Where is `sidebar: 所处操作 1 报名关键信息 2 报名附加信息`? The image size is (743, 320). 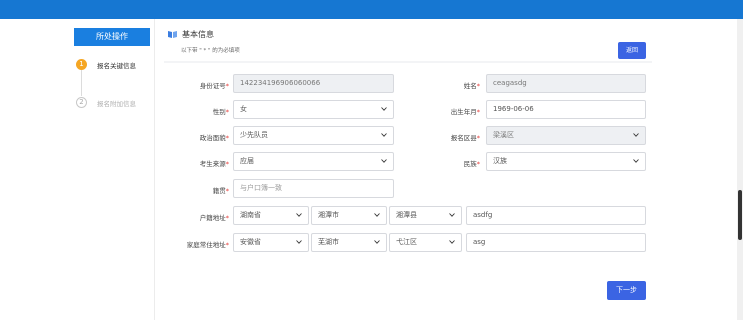
sidebar: 所处操作 1 报名关键信息 2 报名附加信息 is located at coordinates (110, 169).